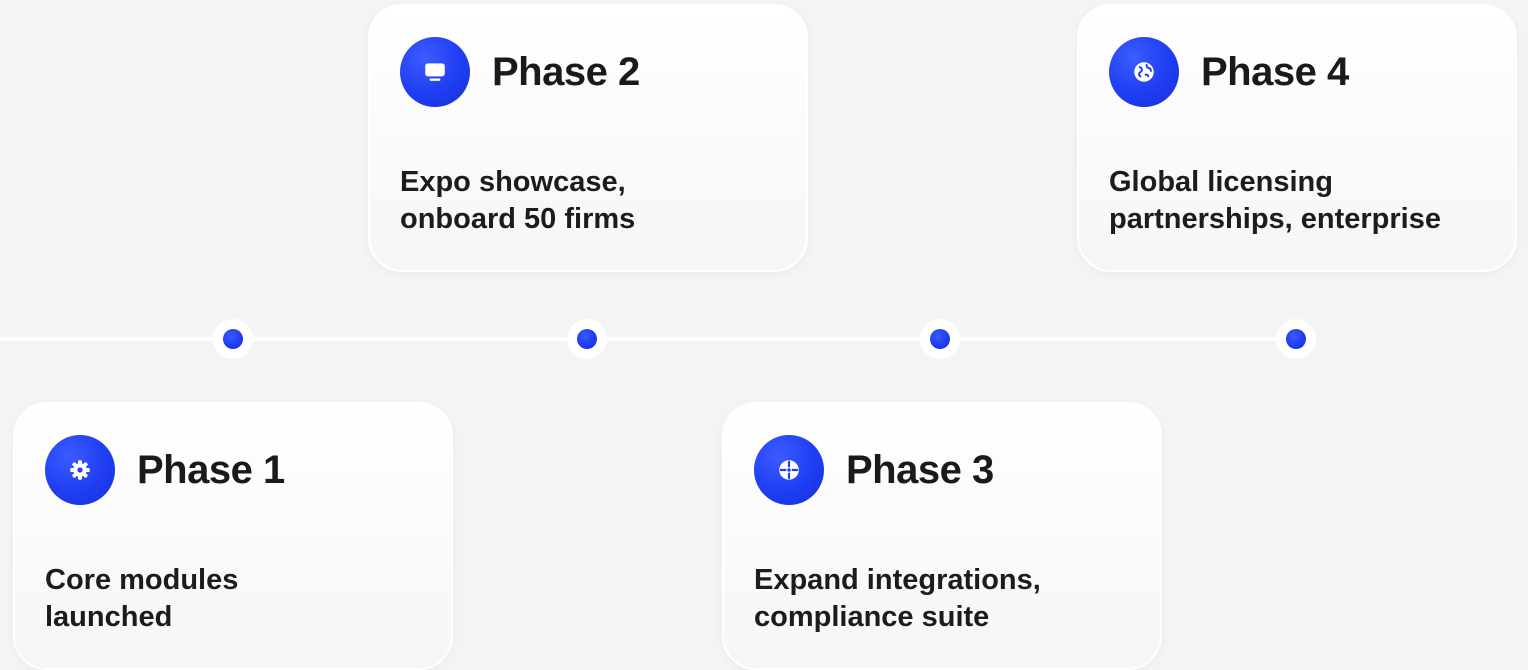  Describe the element at coordinates (566, 71) in the screenshot. I see `phase-title: Phase 2` at that location.